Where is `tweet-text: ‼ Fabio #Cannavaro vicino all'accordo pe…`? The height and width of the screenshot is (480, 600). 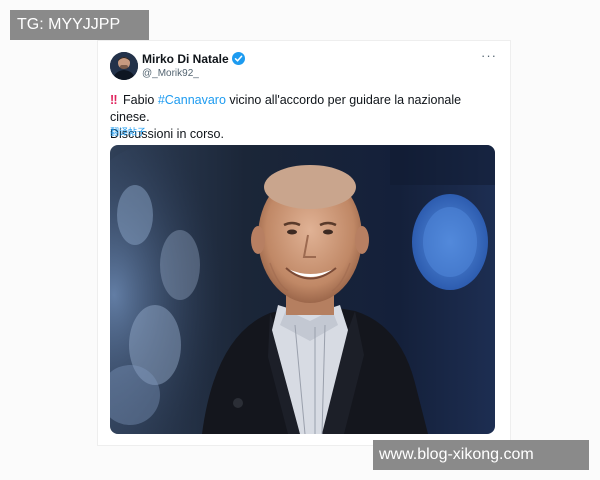 tweet-text: ‼ Fabio #Cannavaro vicino all'accordo pe… is located at coordinates (306, 117).